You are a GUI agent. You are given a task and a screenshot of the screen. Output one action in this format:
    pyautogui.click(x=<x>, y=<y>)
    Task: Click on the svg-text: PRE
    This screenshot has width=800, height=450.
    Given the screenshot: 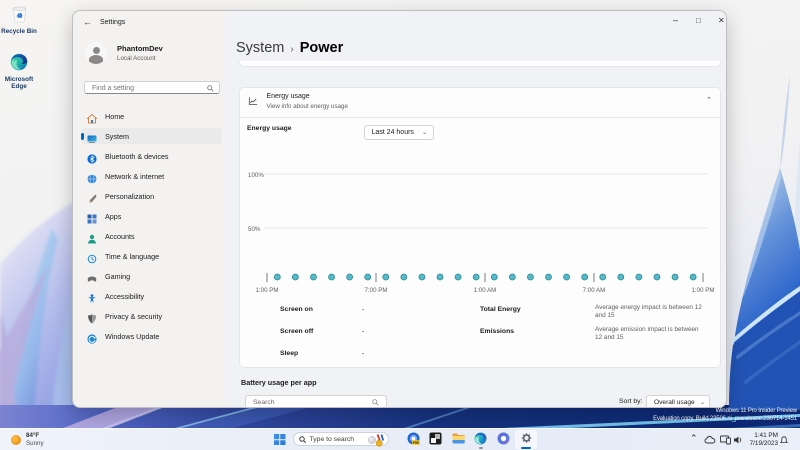 What is the action you would take?
    pyautogui.click(x=416, y=443)
    